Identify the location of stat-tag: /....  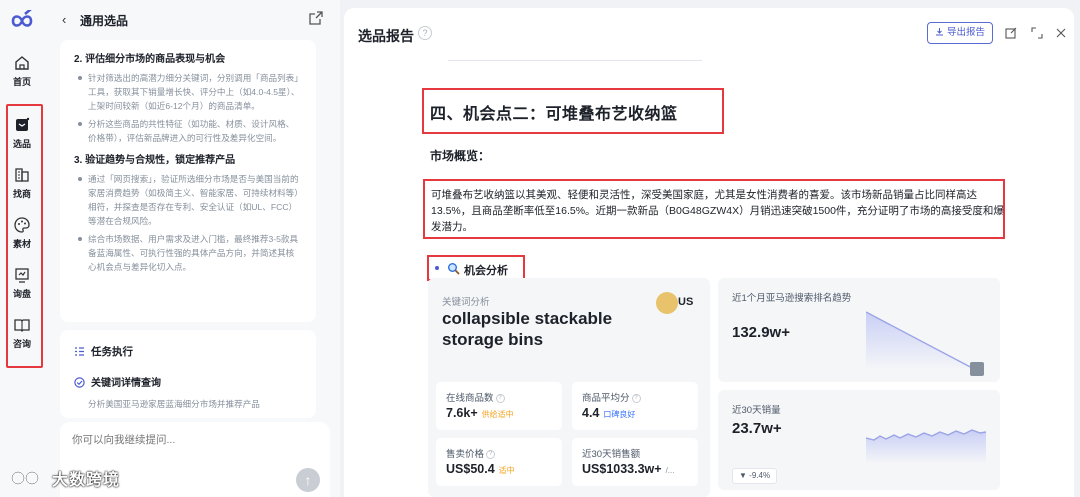
(670, 470).